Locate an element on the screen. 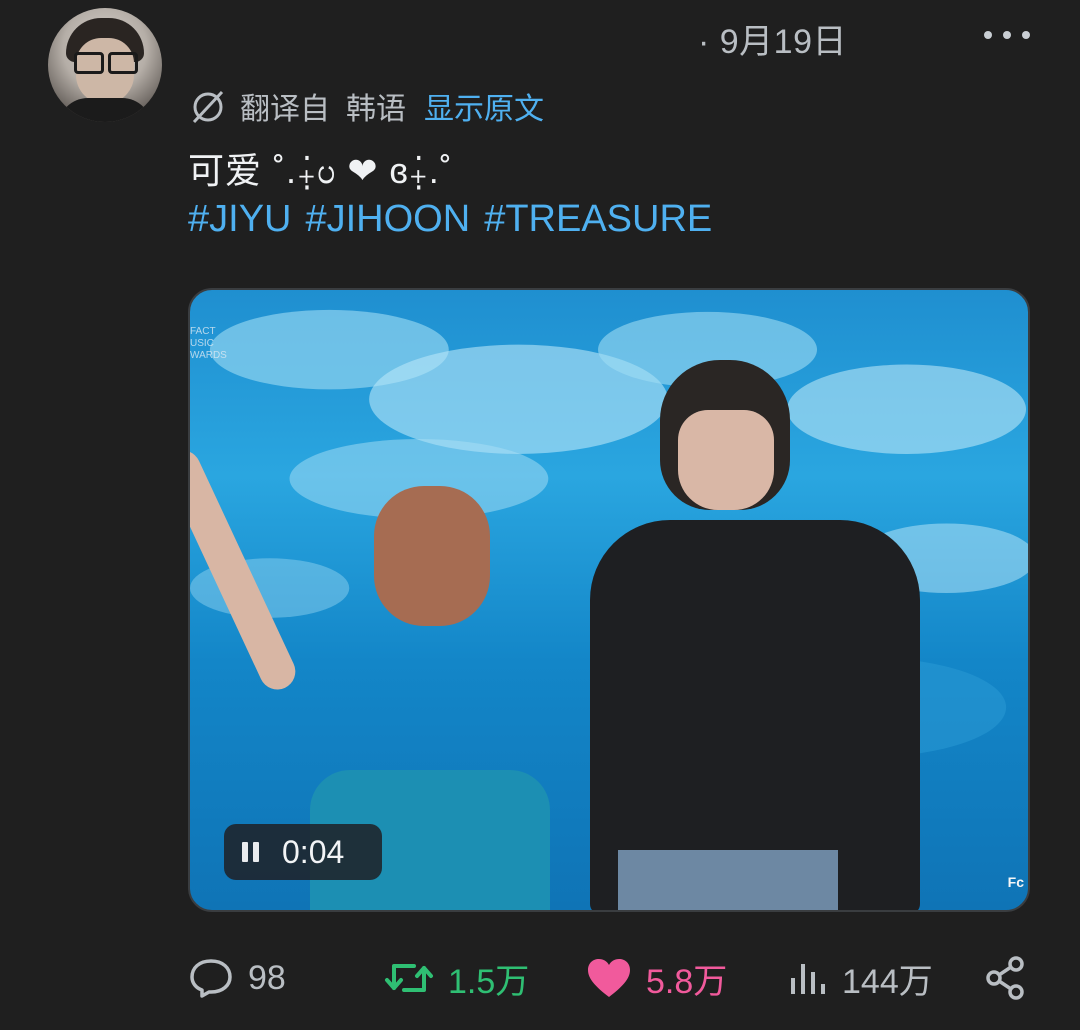  share-button is located at coordinates (1005, 978).